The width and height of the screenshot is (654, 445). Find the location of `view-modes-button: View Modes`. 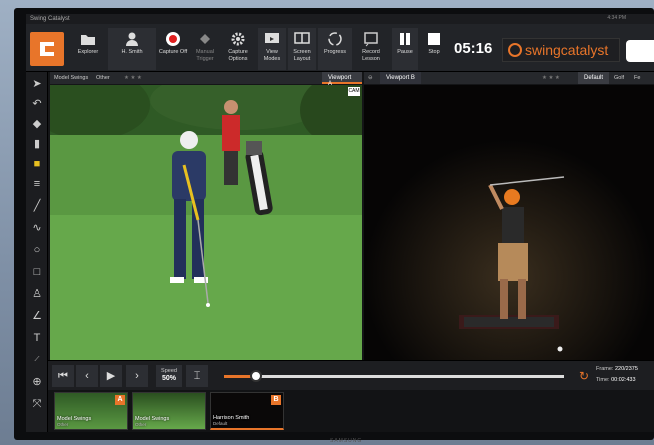

view-modes-button: View Modes is located at coordinates (272, 49).